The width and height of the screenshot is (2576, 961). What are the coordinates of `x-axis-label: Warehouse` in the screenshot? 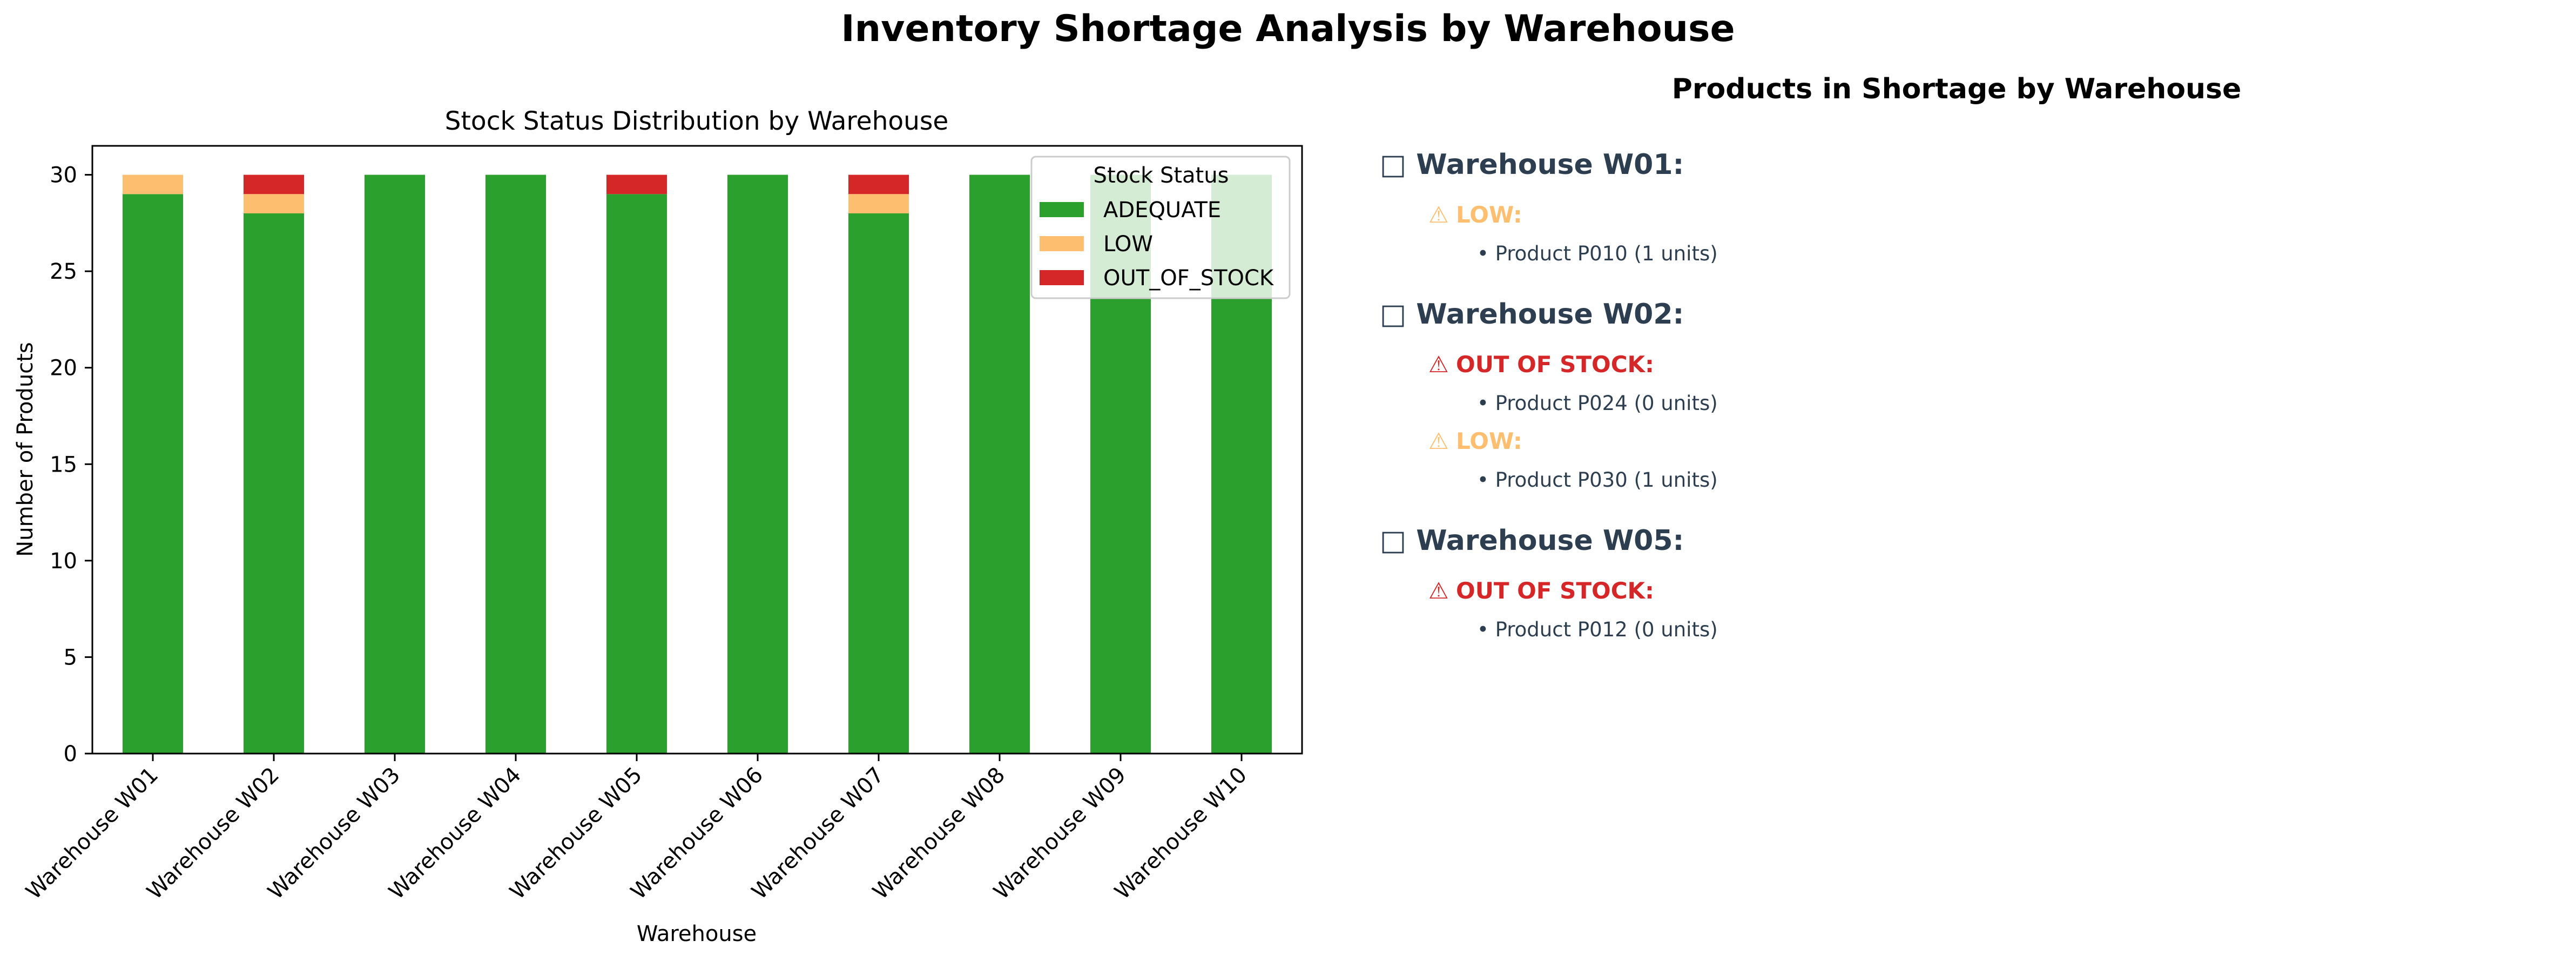 It's located at (697, 934).